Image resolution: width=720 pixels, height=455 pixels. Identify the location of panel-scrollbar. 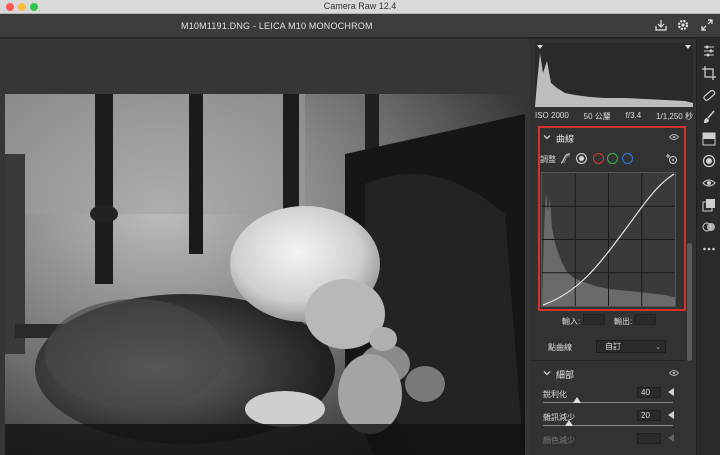
(689, 302).